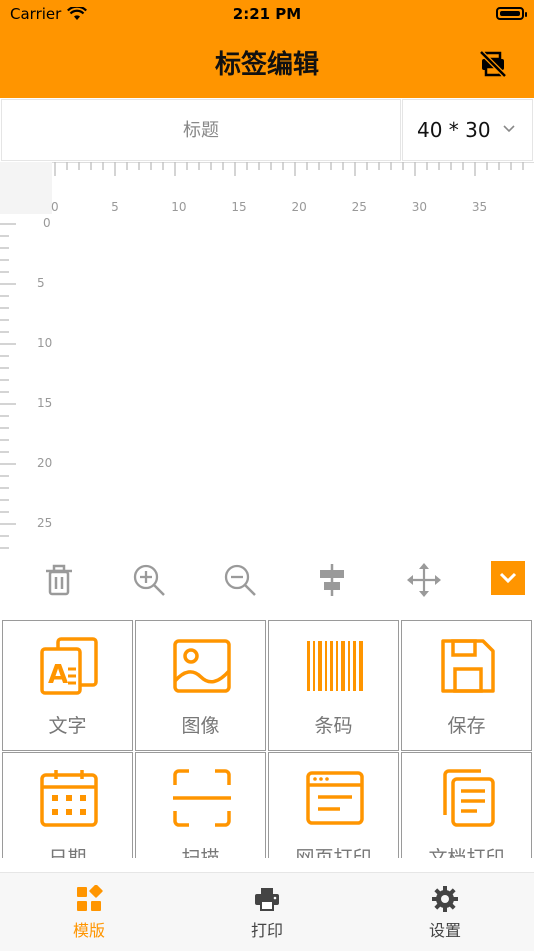 The height and width of the screenshot is (951, 534). What do you see at coordinates (69, 798) in the screenshot?
I see `calendar-icon` at bounding box center [69, 798].